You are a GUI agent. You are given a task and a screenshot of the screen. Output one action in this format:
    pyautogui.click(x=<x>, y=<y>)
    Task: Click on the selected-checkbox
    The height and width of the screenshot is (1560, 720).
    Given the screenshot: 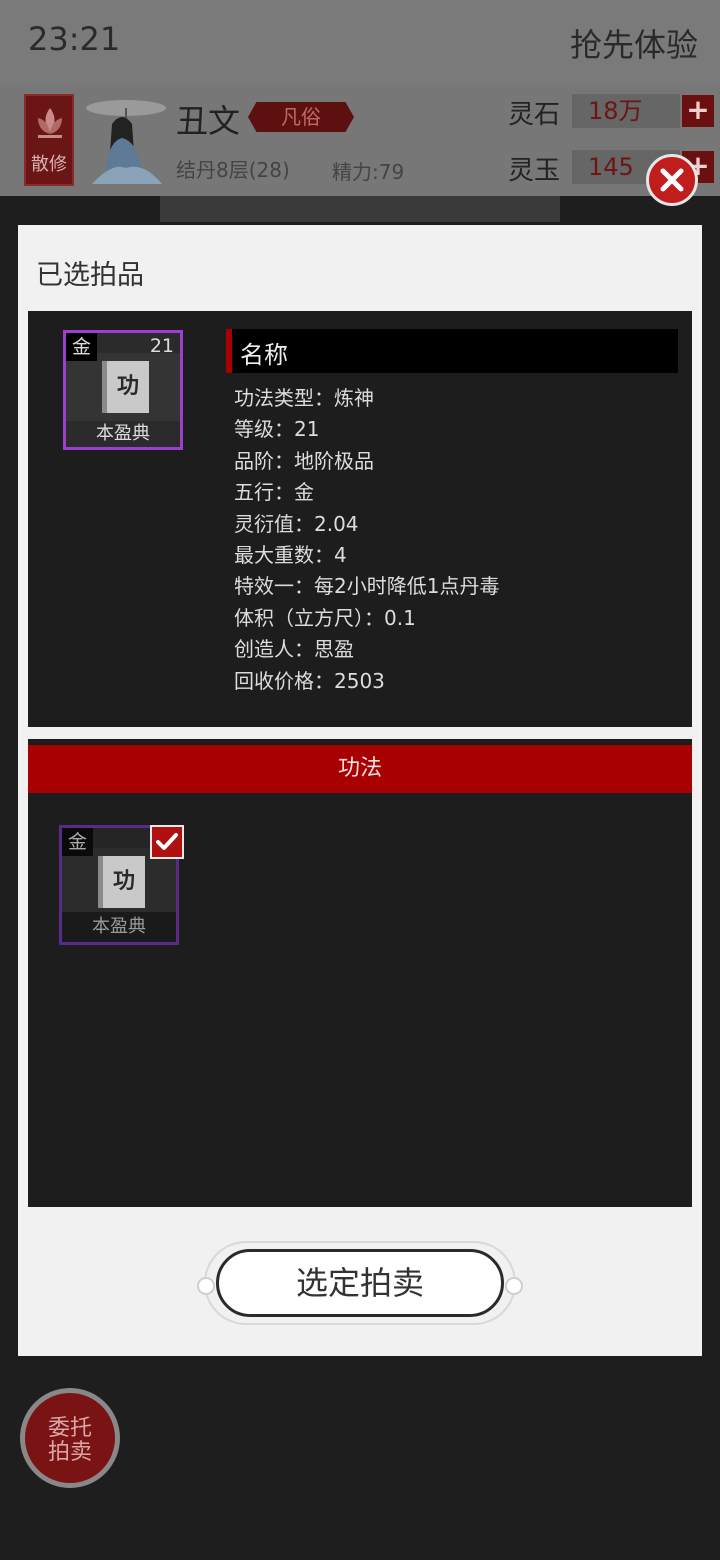 What is the action you would take?
    pyautogui.click(x=167, y=842)
    